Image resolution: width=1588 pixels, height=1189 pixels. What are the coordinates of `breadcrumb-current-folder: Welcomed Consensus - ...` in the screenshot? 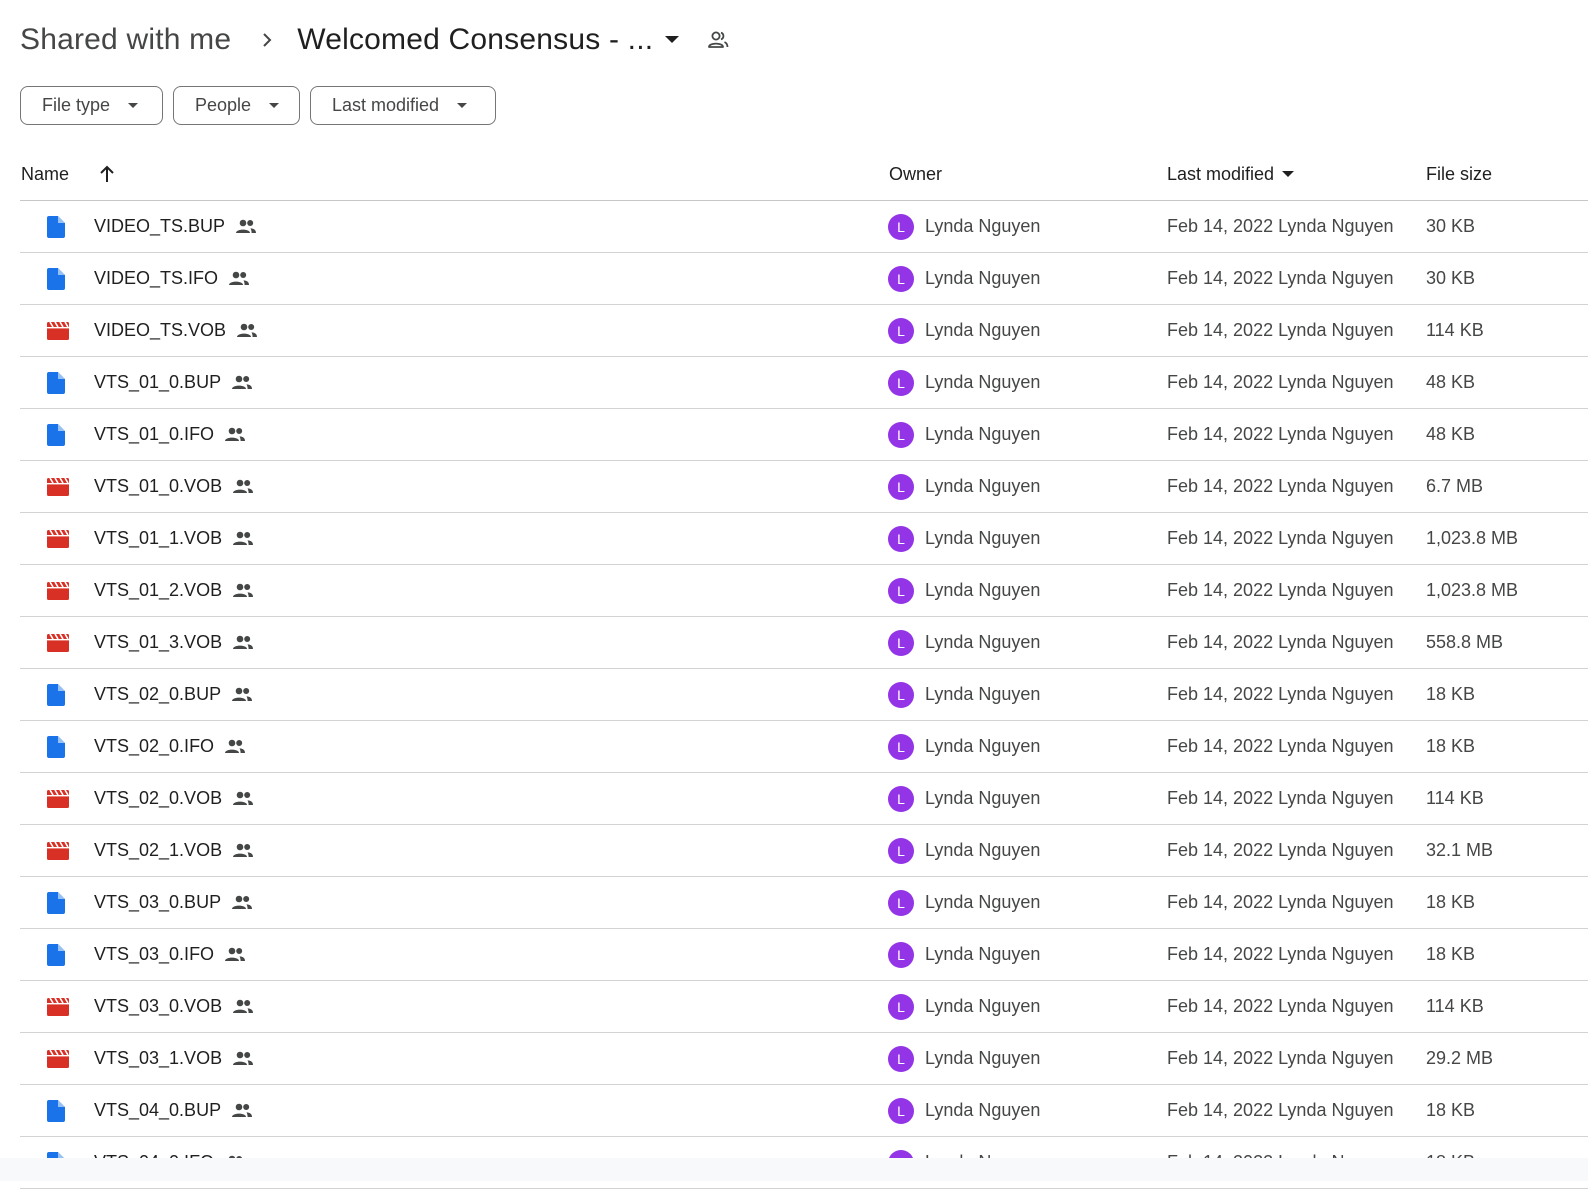 It's located at (488, 40).